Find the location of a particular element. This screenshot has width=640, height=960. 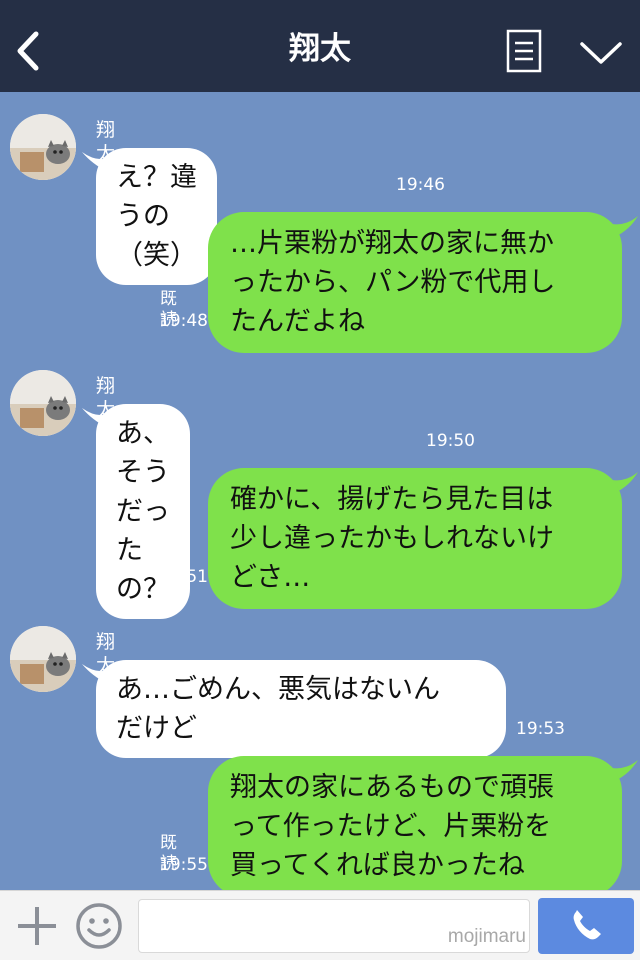

notes-icon is located at coordinates (524, 51).